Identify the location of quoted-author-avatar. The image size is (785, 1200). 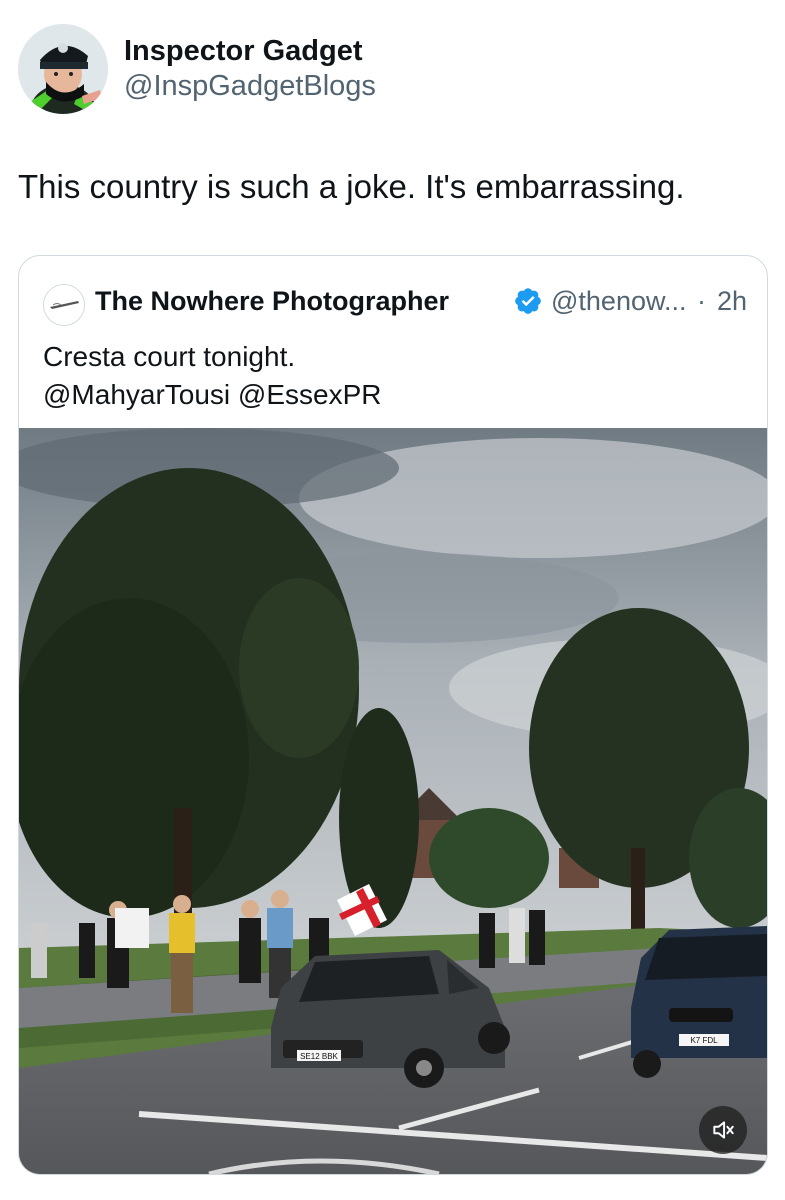
(64, 305).